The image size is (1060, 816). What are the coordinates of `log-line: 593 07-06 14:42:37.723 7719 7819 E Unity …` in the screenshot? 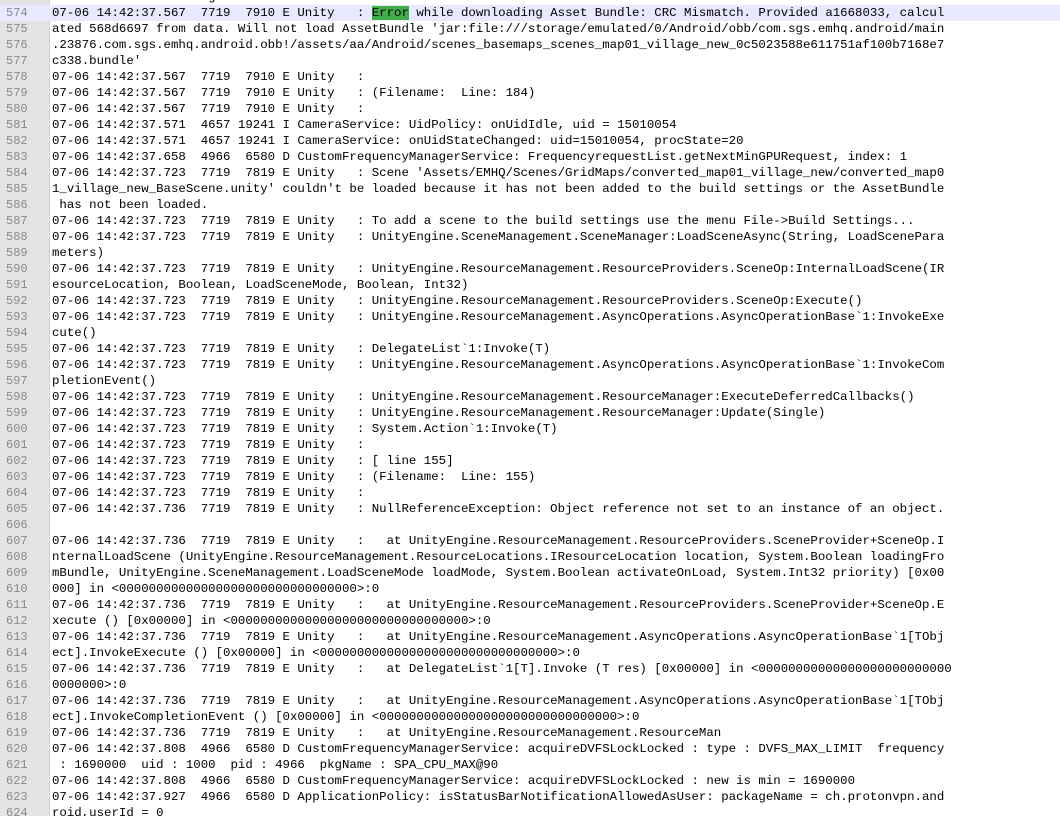 It's located at (530, 317).